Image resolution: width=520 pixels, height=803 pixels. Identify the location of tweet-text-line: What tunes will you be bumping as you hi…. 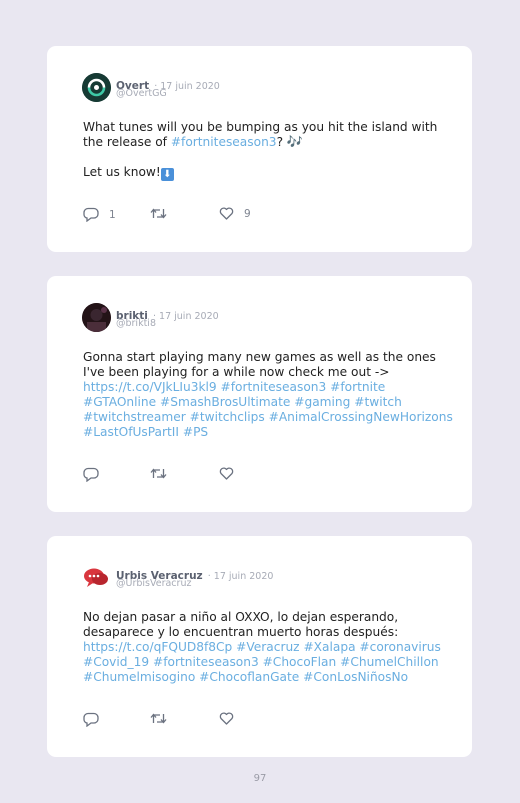
(260, 127).